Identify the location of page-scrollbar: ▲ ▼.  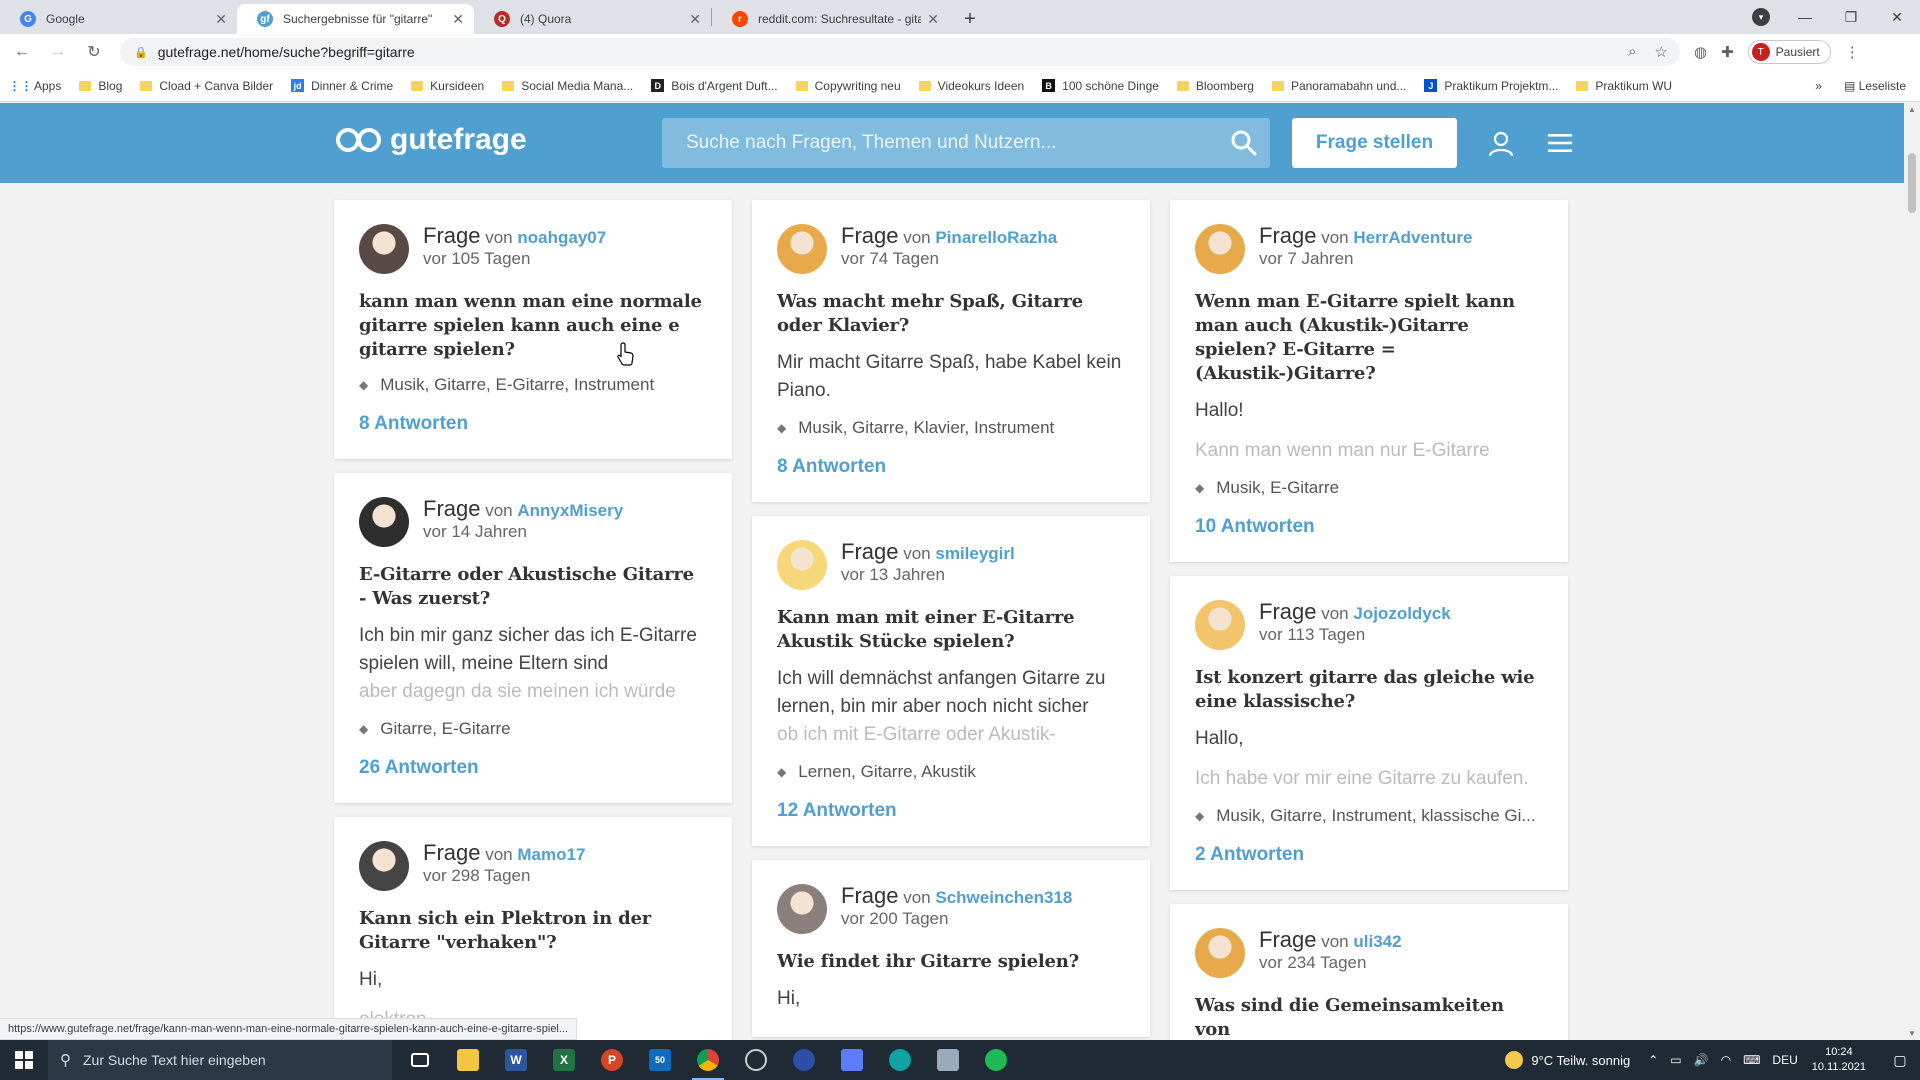
(1912, 571).